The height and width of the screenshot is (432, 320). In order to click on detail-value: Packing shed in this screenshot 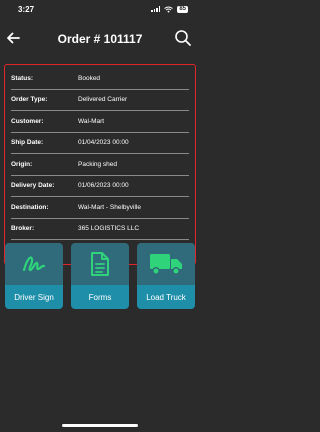, I will do `click(98, 164)`.